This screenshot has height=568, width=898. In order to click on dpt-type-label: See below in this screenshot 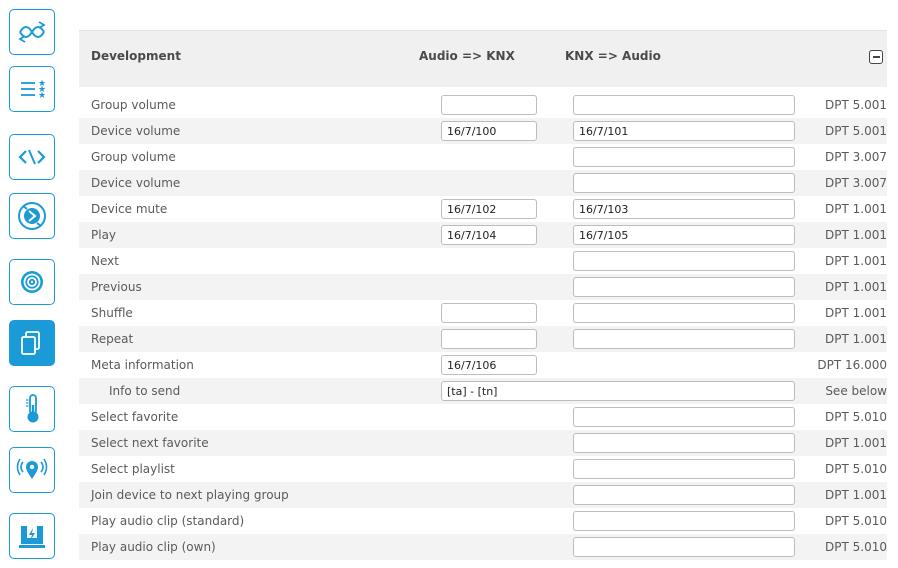, I will do `click(856, 391)`.